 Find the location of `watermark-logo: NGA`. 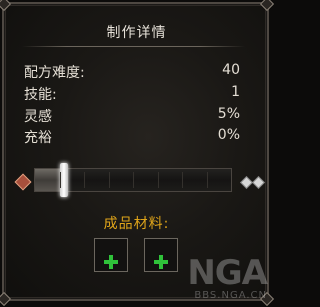

watermark-logo: NGA is located at coordinates (227, 273).